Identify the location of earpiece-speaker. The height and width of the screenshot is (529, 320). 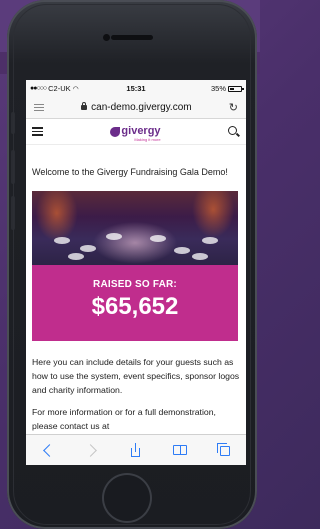
(132, 37).